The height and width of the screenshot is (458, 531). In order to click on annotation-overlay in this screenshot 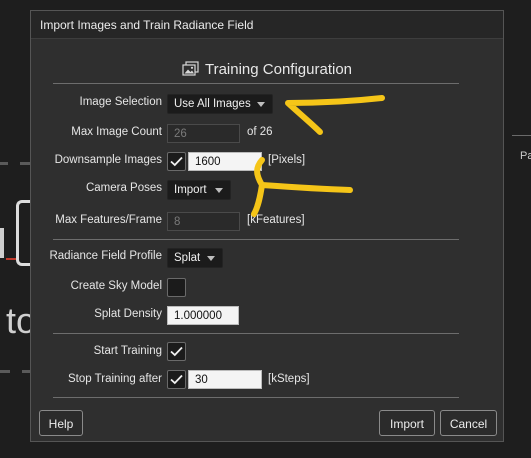, I will do `click(318, 156)`.